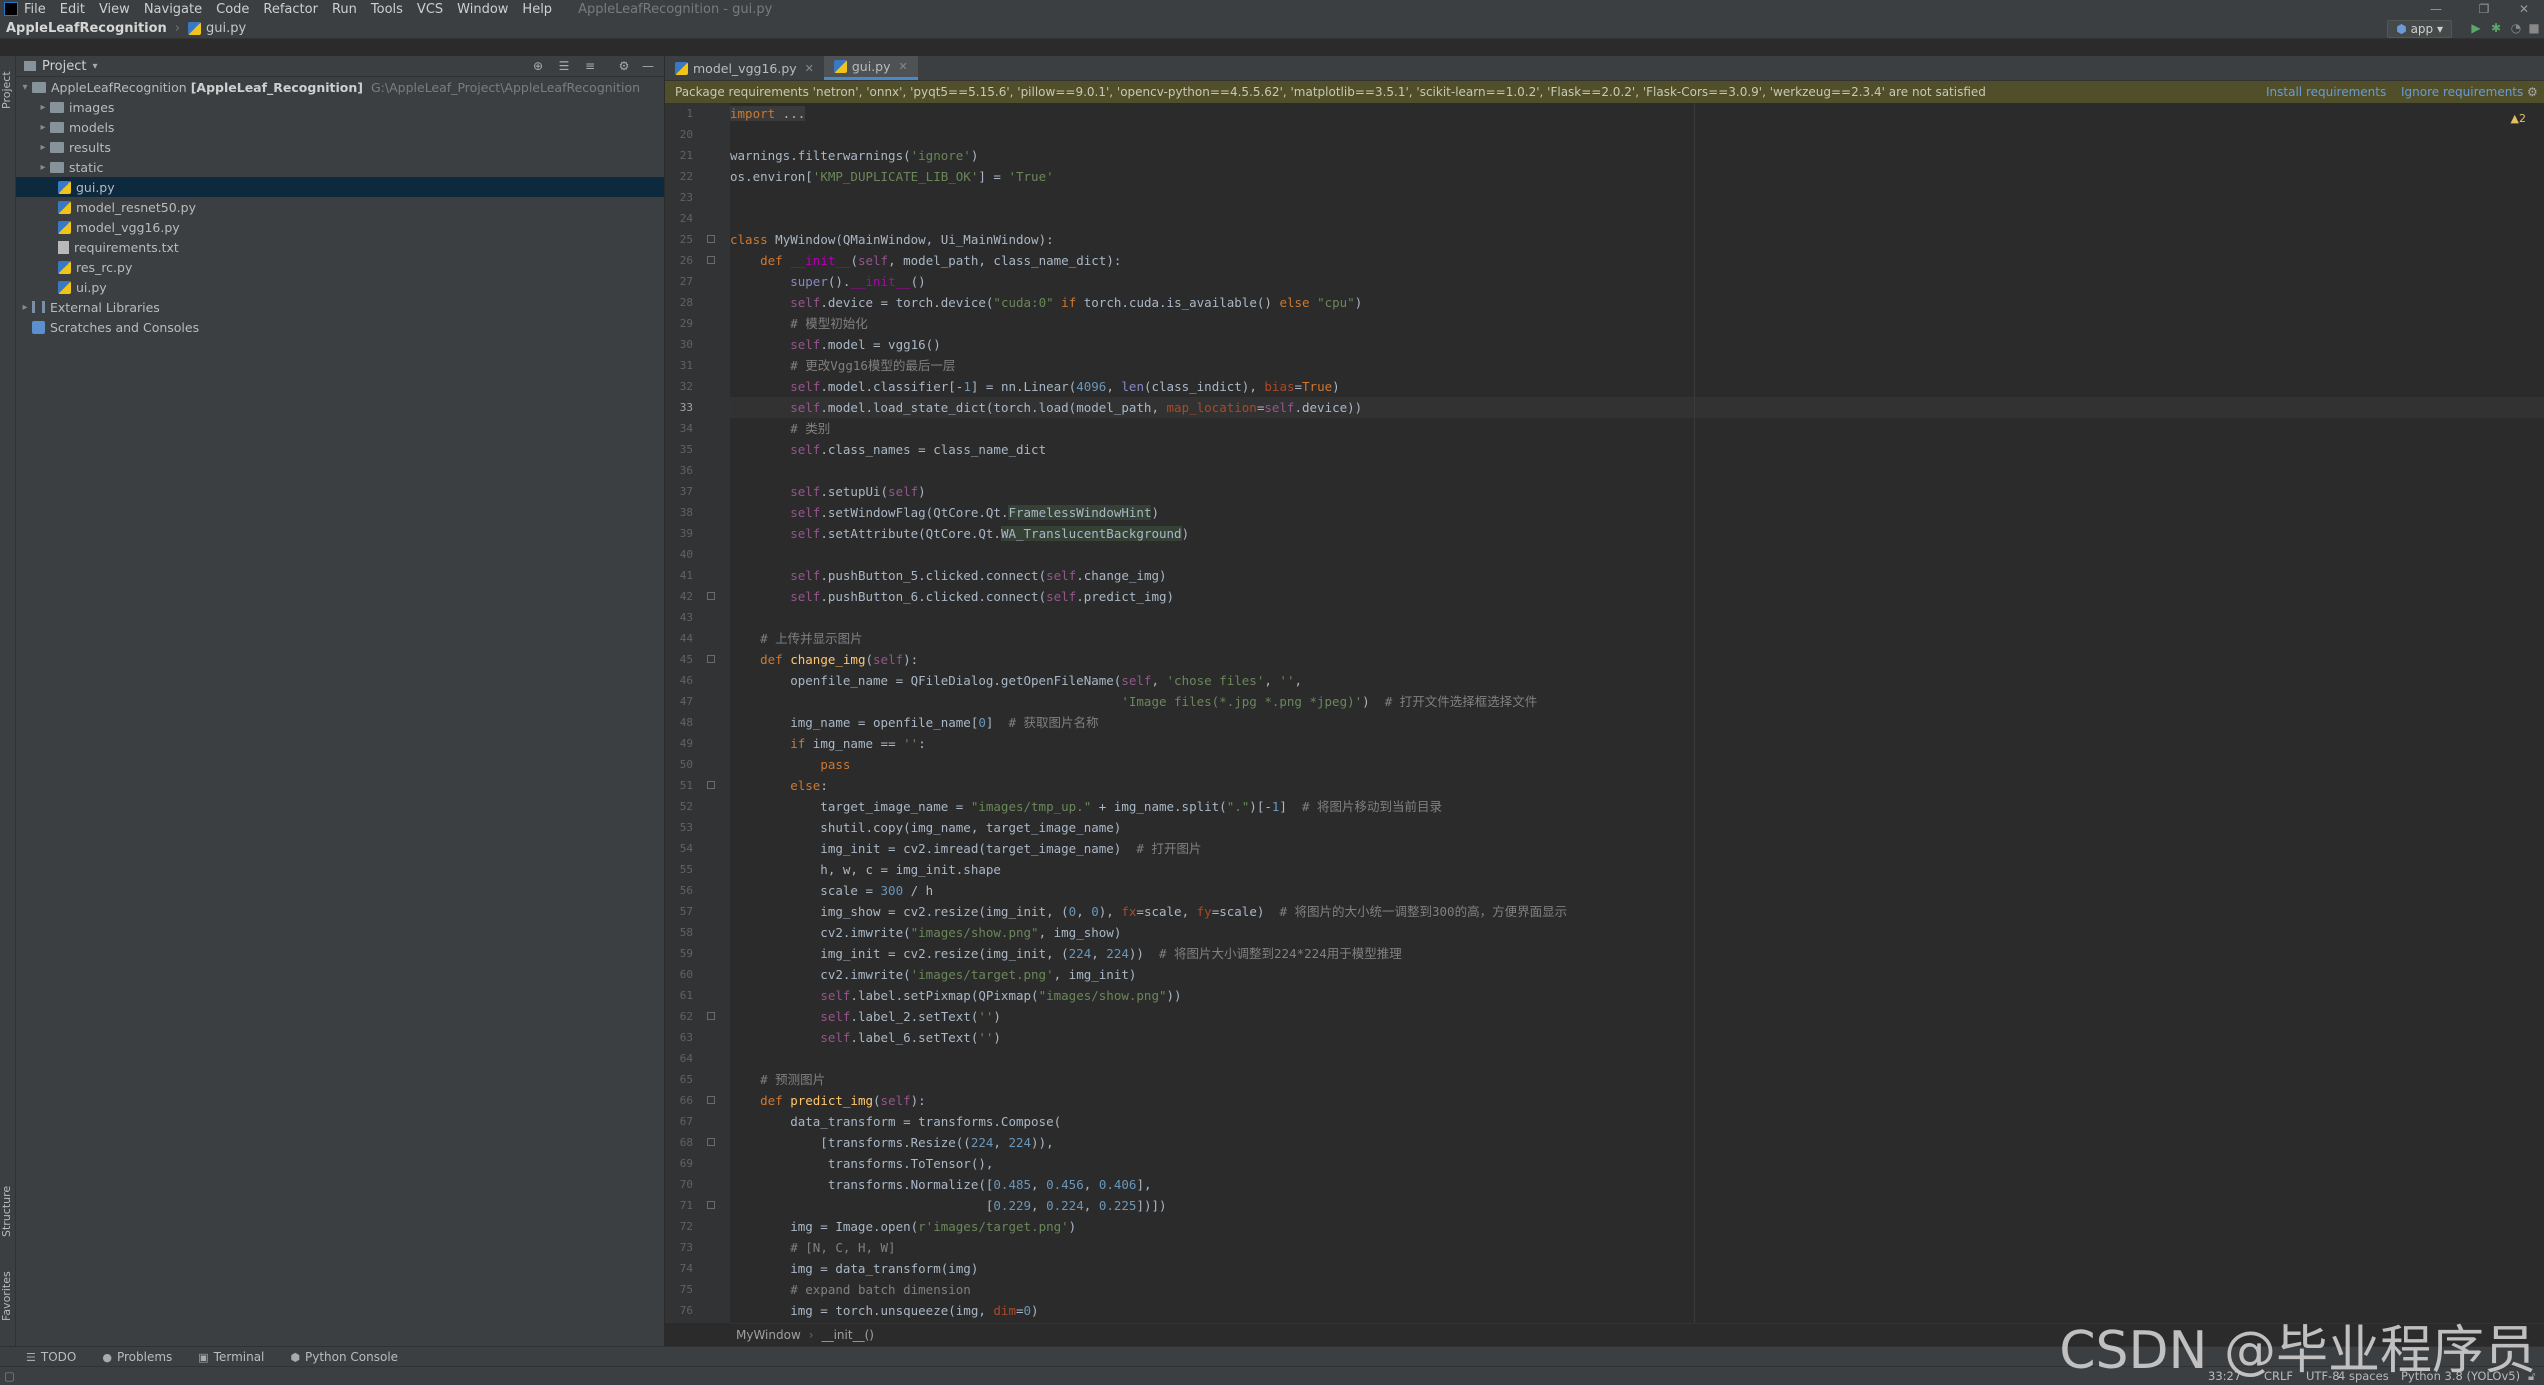  Describe the element at coordinates (2524, 9) in the screenshot. I see `close-icon: ✕` at that location.